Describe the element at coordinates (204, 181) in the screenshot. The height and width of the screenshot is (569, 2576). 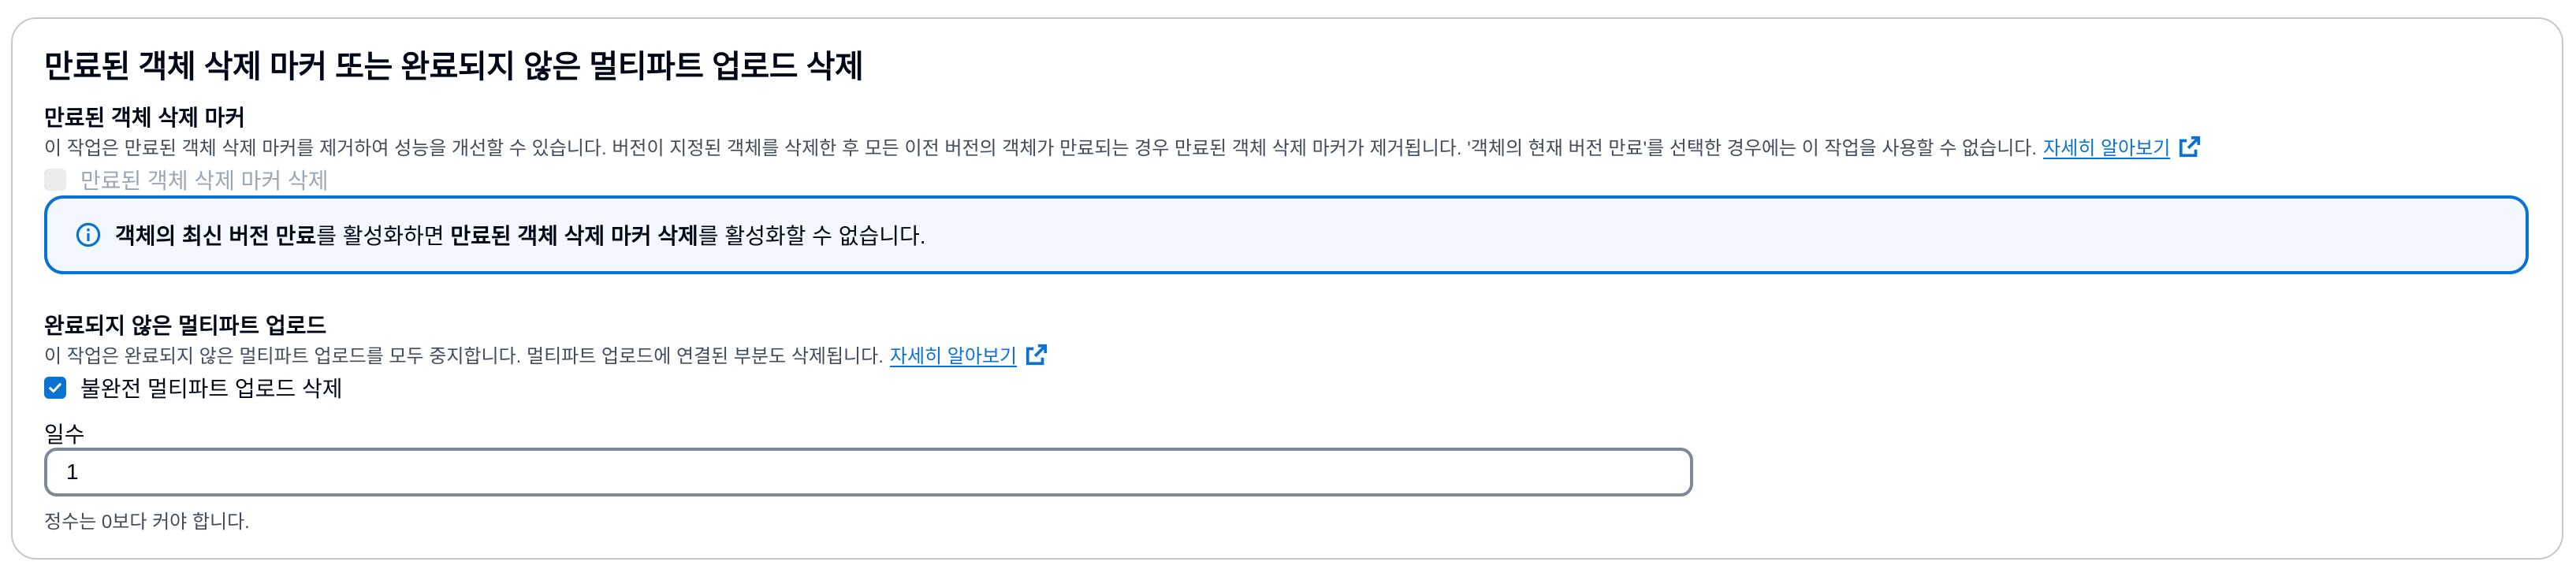
I see `expired-markers-checkbox-label: 만료된 객체 삭제 마커 삭제` at that location.